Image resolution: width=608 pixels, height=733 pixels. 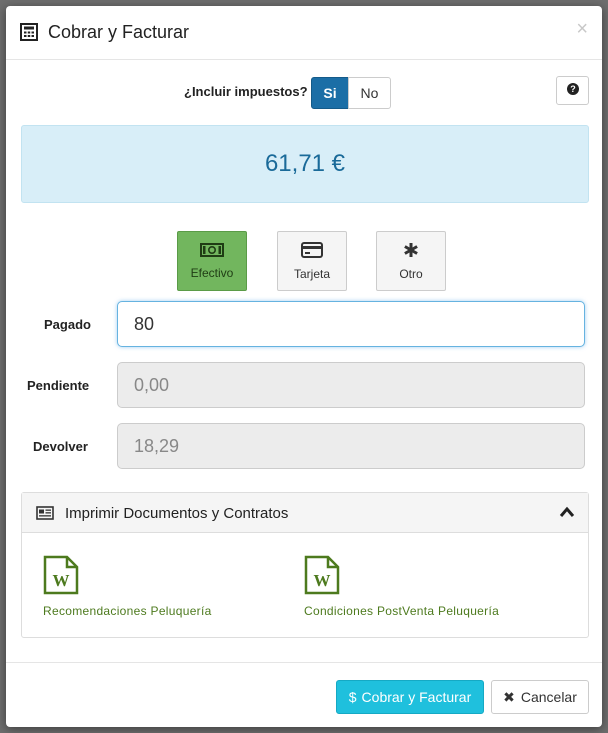 What do you see at coordinates (369, 93) in the screenshot?
I see `tax-no-button: No` at bounding box center [369, 93].